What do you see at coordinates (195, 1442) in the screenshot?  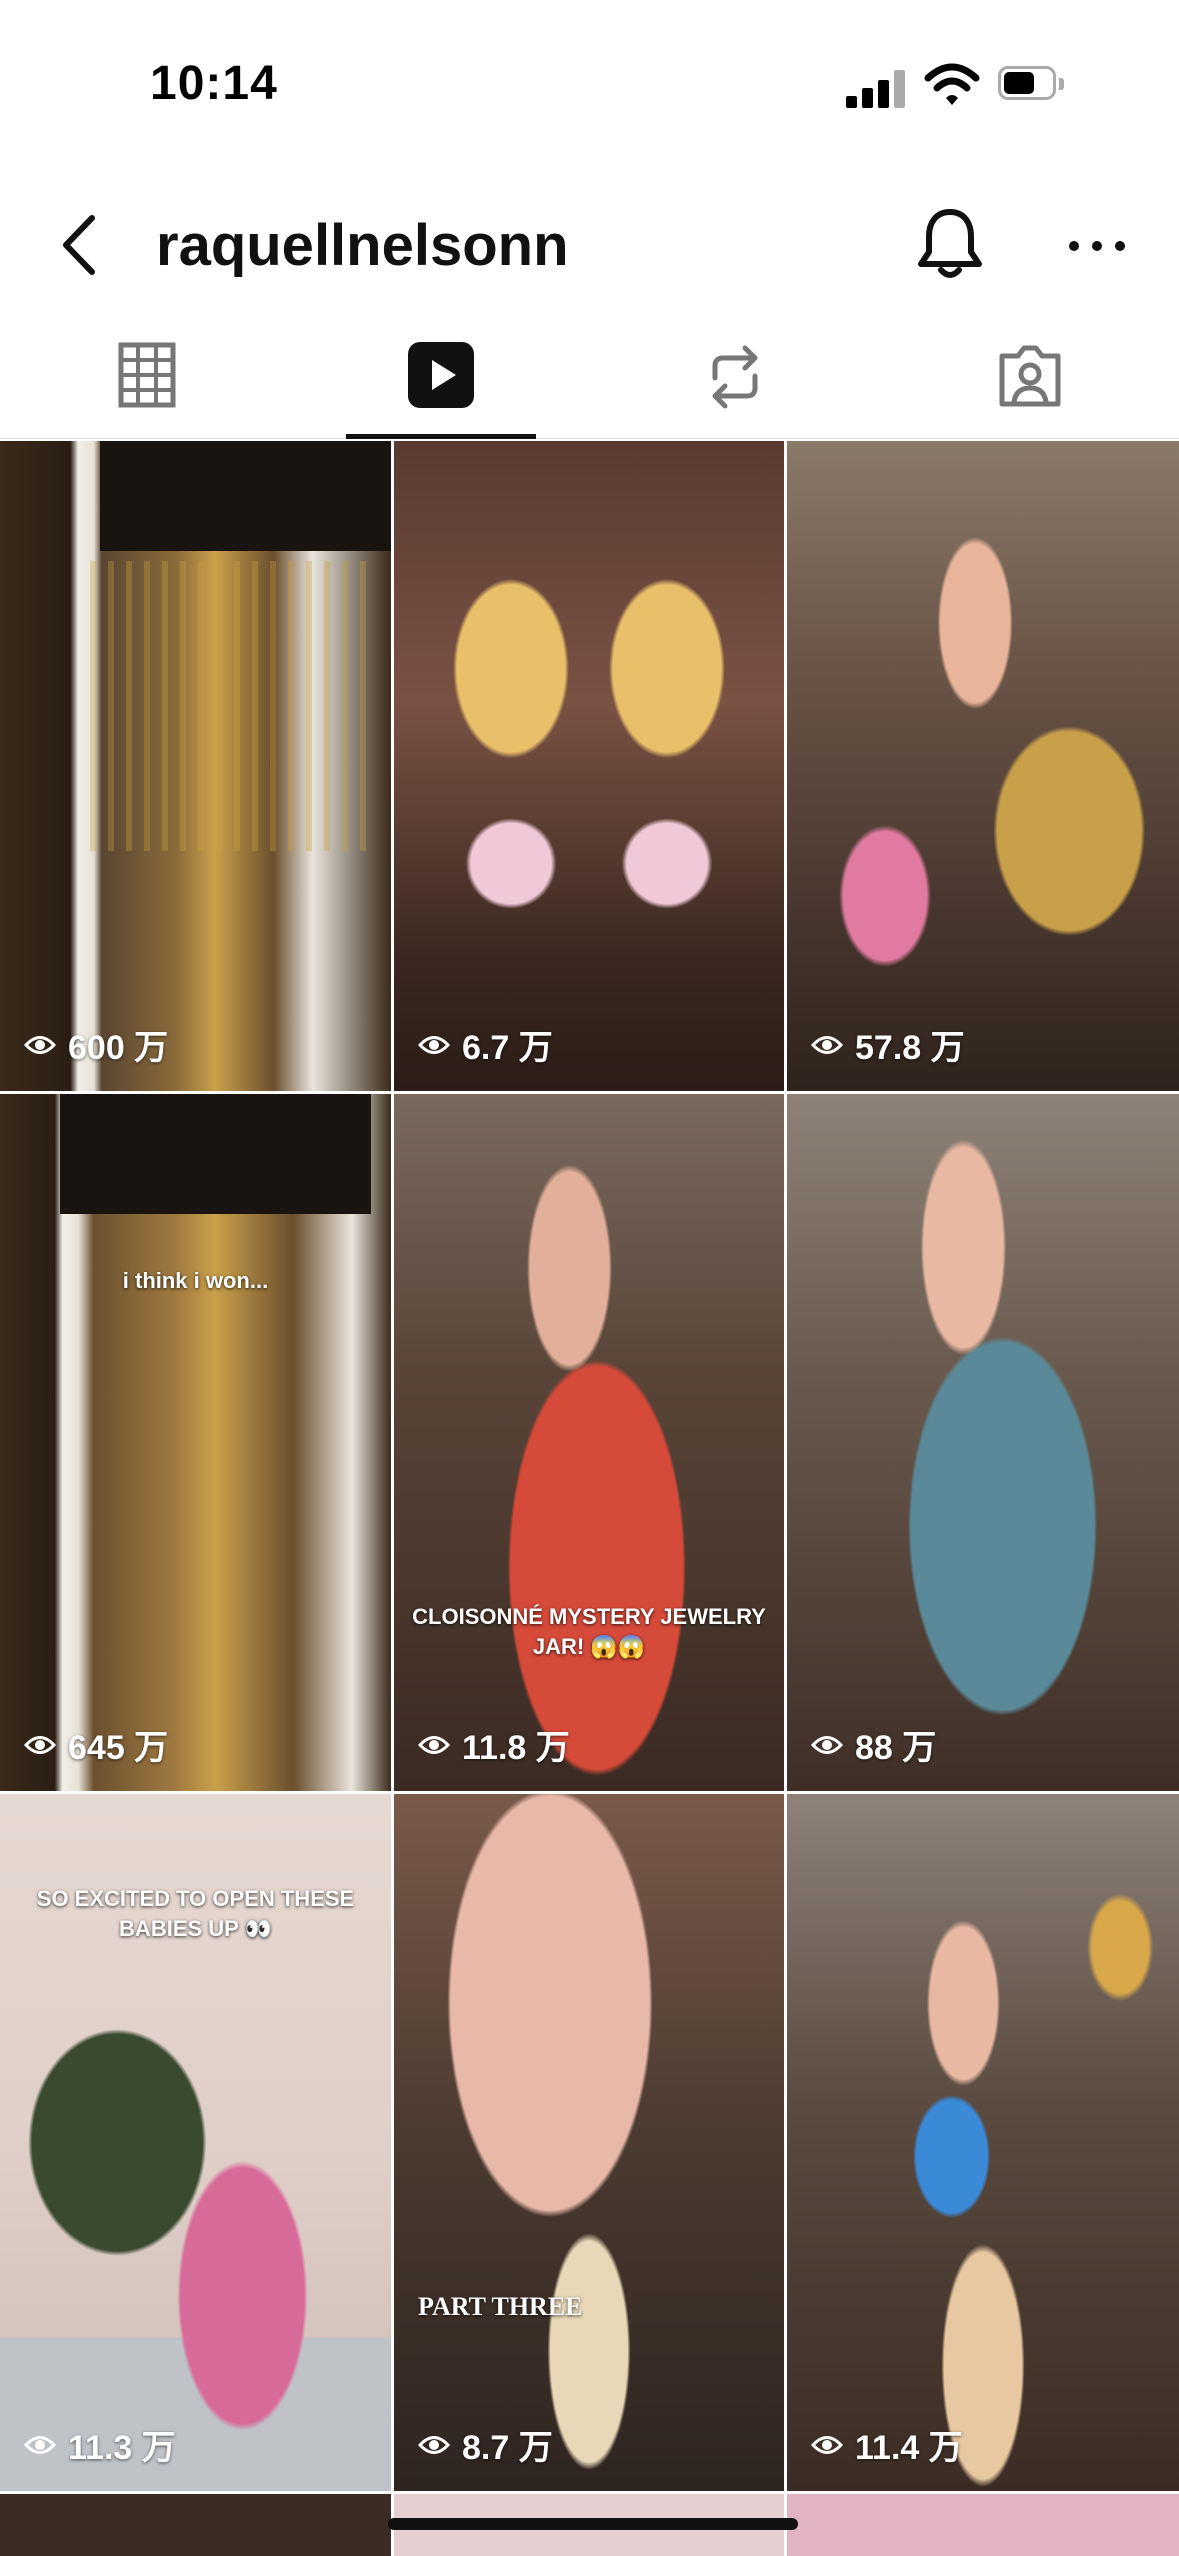 I see `video-thumbnail: i think i won... 645 万` at bounding box center [195, 1442].